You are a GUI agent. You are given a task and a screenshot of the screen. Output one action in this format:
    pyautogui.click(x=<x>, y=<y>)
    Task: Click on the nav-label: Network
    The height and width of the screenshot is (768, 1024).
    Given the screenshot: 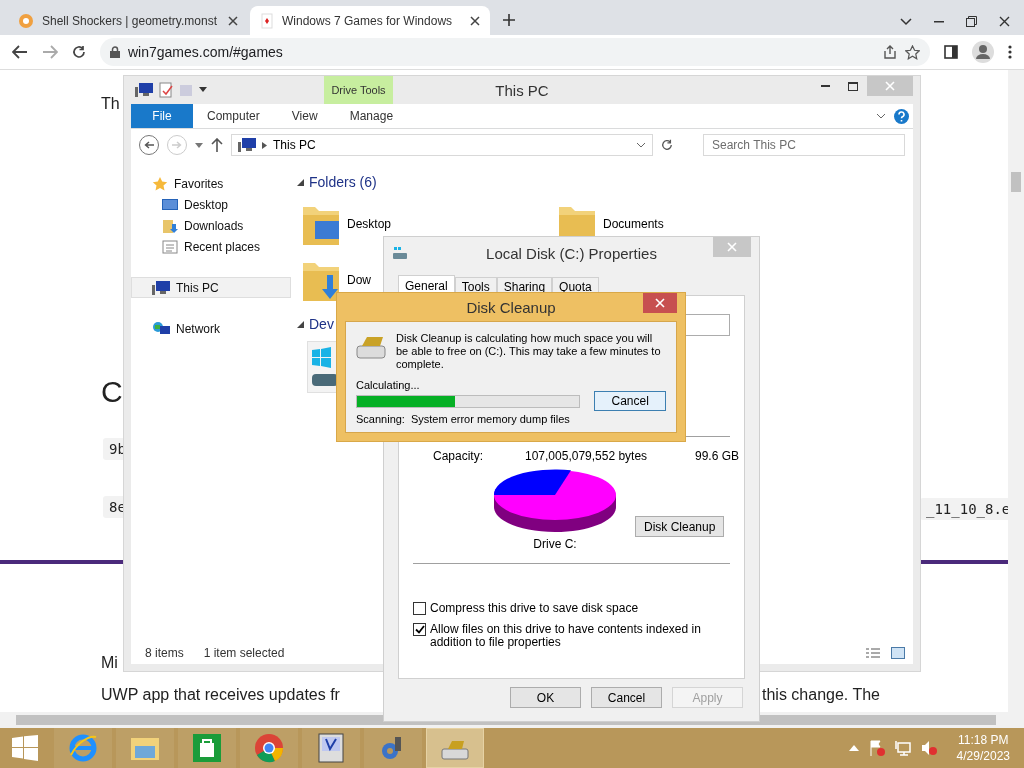 What is the action you would take?
    pyautogui.click(x=198, y=328)
    